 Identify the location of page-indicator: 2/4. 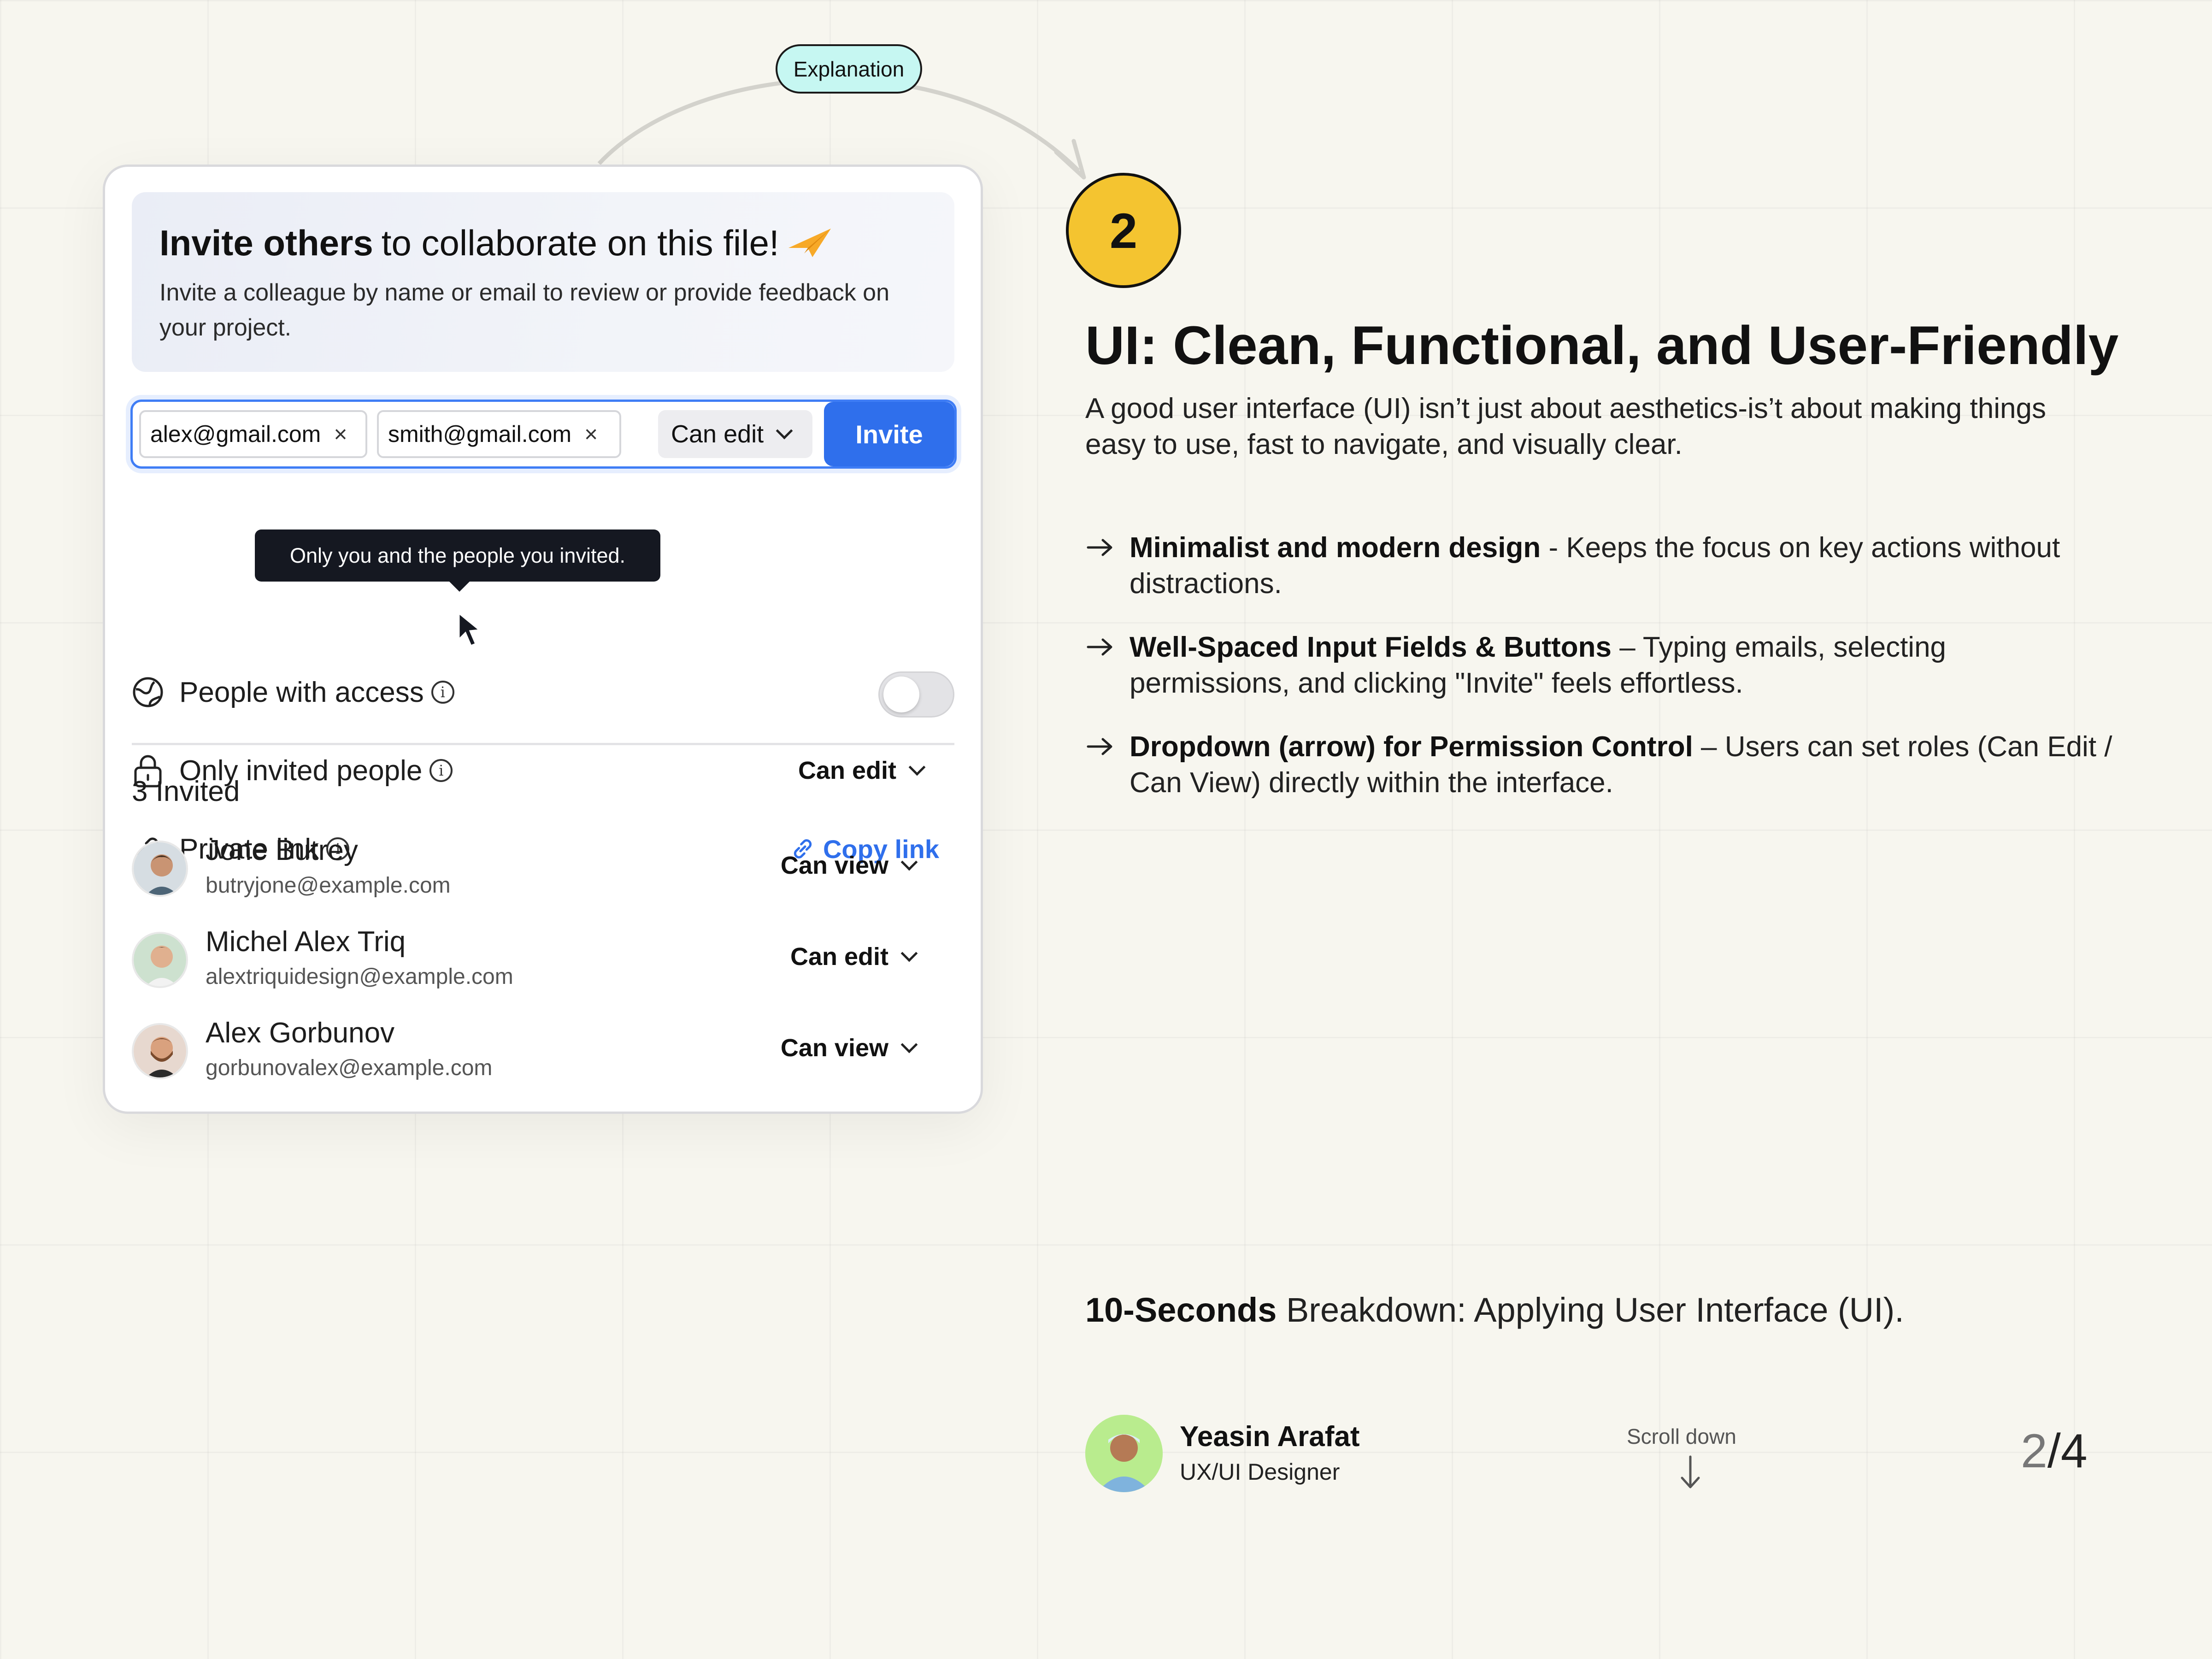
(2054, 1451).